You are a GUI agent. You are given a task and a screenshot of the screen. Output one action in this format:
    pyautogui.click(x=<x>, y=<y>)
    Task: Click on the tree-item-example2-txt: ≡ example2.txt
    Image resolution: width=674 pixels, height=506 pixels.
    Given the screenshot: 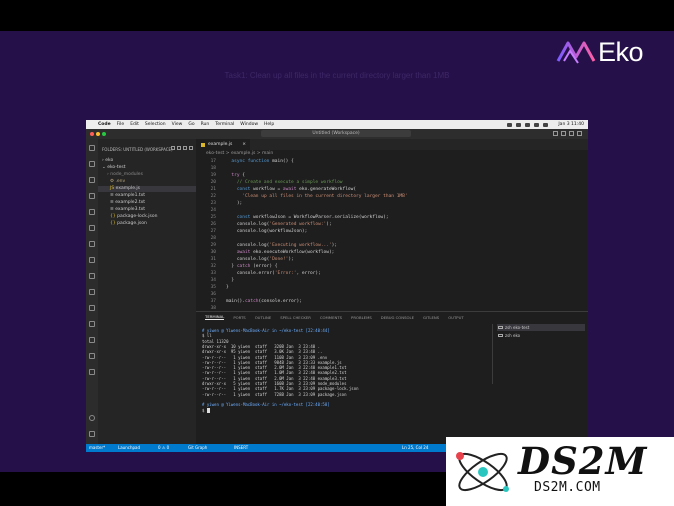 What is the action you would take?
    pyautogui.click(x=127, y=203)
    